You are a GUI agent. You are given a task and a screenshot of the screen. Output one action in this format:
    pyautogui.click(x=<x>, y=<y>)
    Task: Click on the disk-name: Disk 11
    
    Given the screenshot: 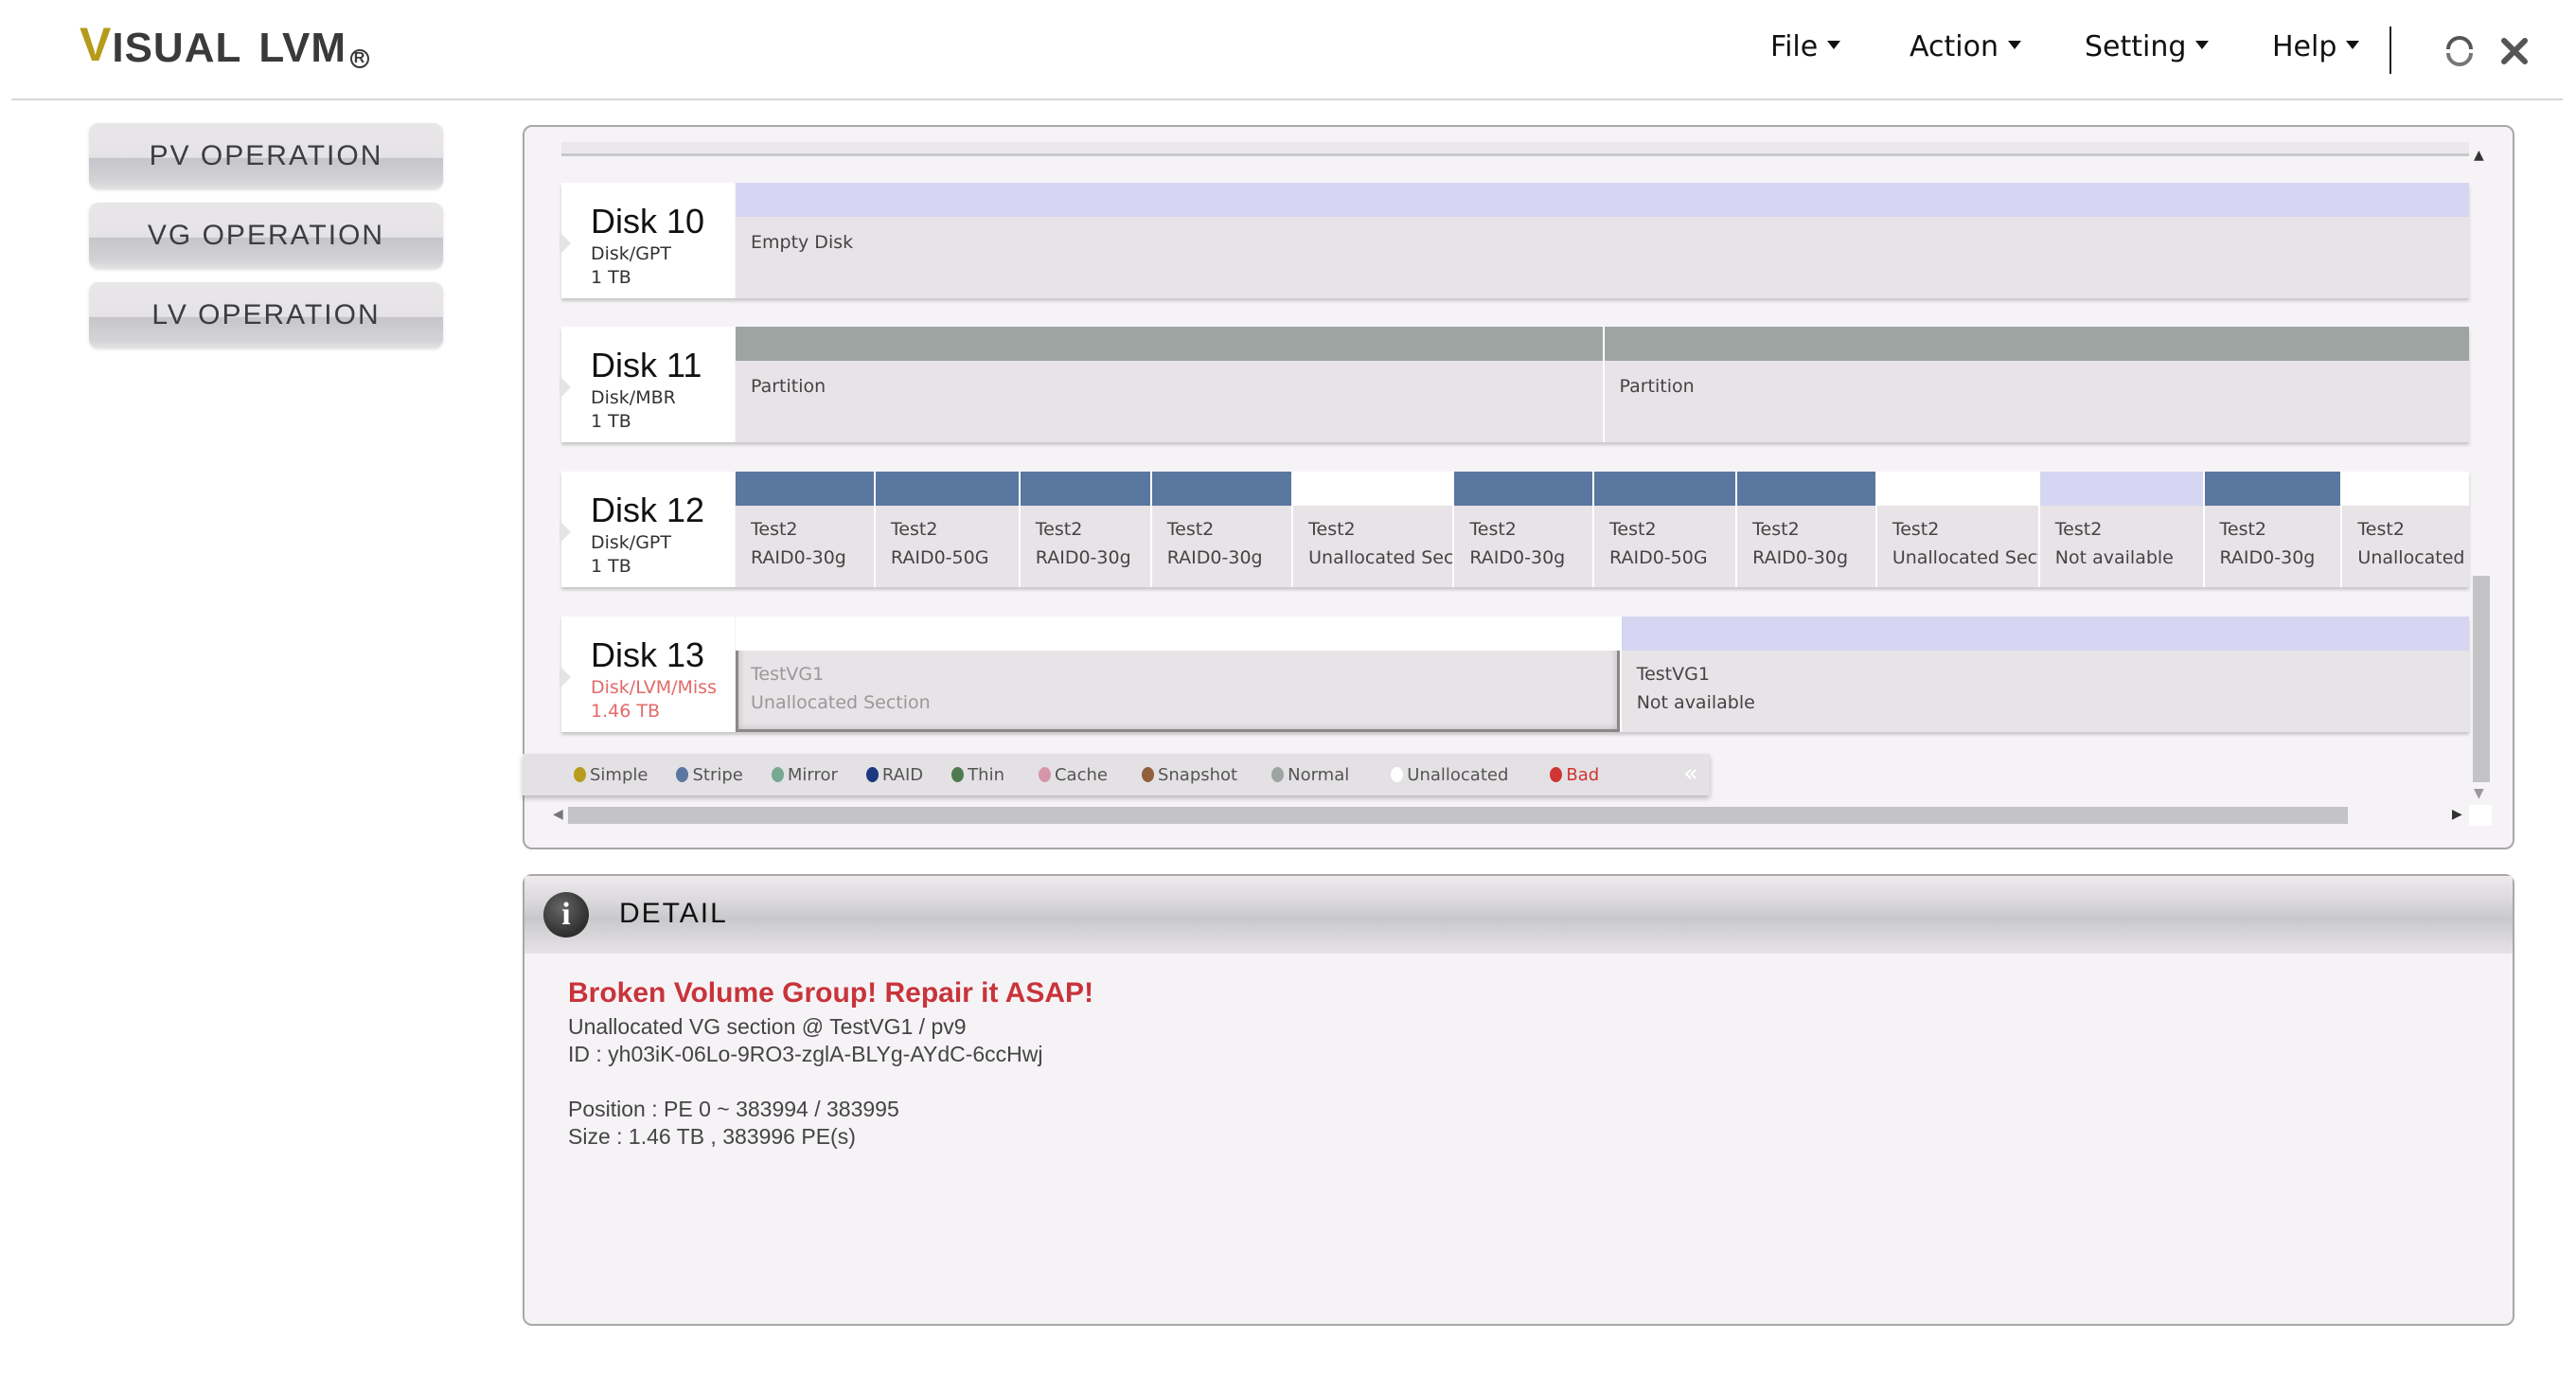 What is the action you would take?
    pyautogui.click(x=647, y=365)
    